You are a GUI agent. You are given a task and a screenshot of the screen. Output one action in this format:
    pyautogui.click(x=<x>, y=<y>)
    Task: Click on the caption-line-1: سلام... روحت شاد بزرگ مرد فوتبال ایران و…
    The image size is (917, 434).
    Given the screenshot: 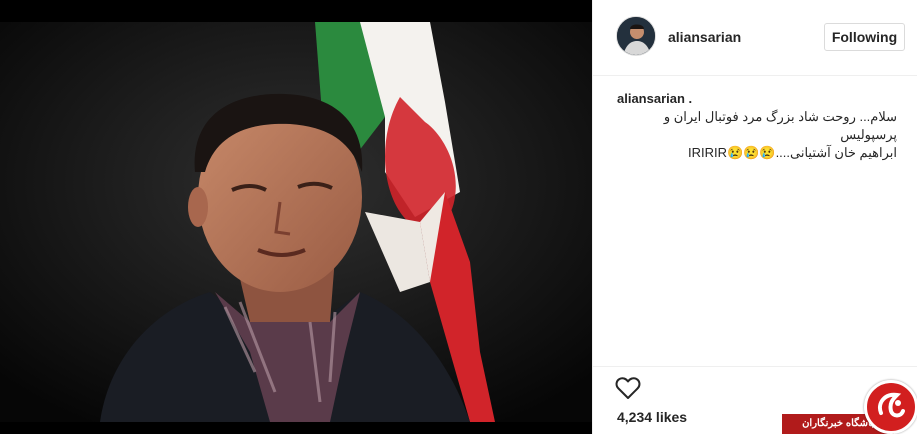 What is the action you would take?
    pyautogui.click(x=780, y=125)
    